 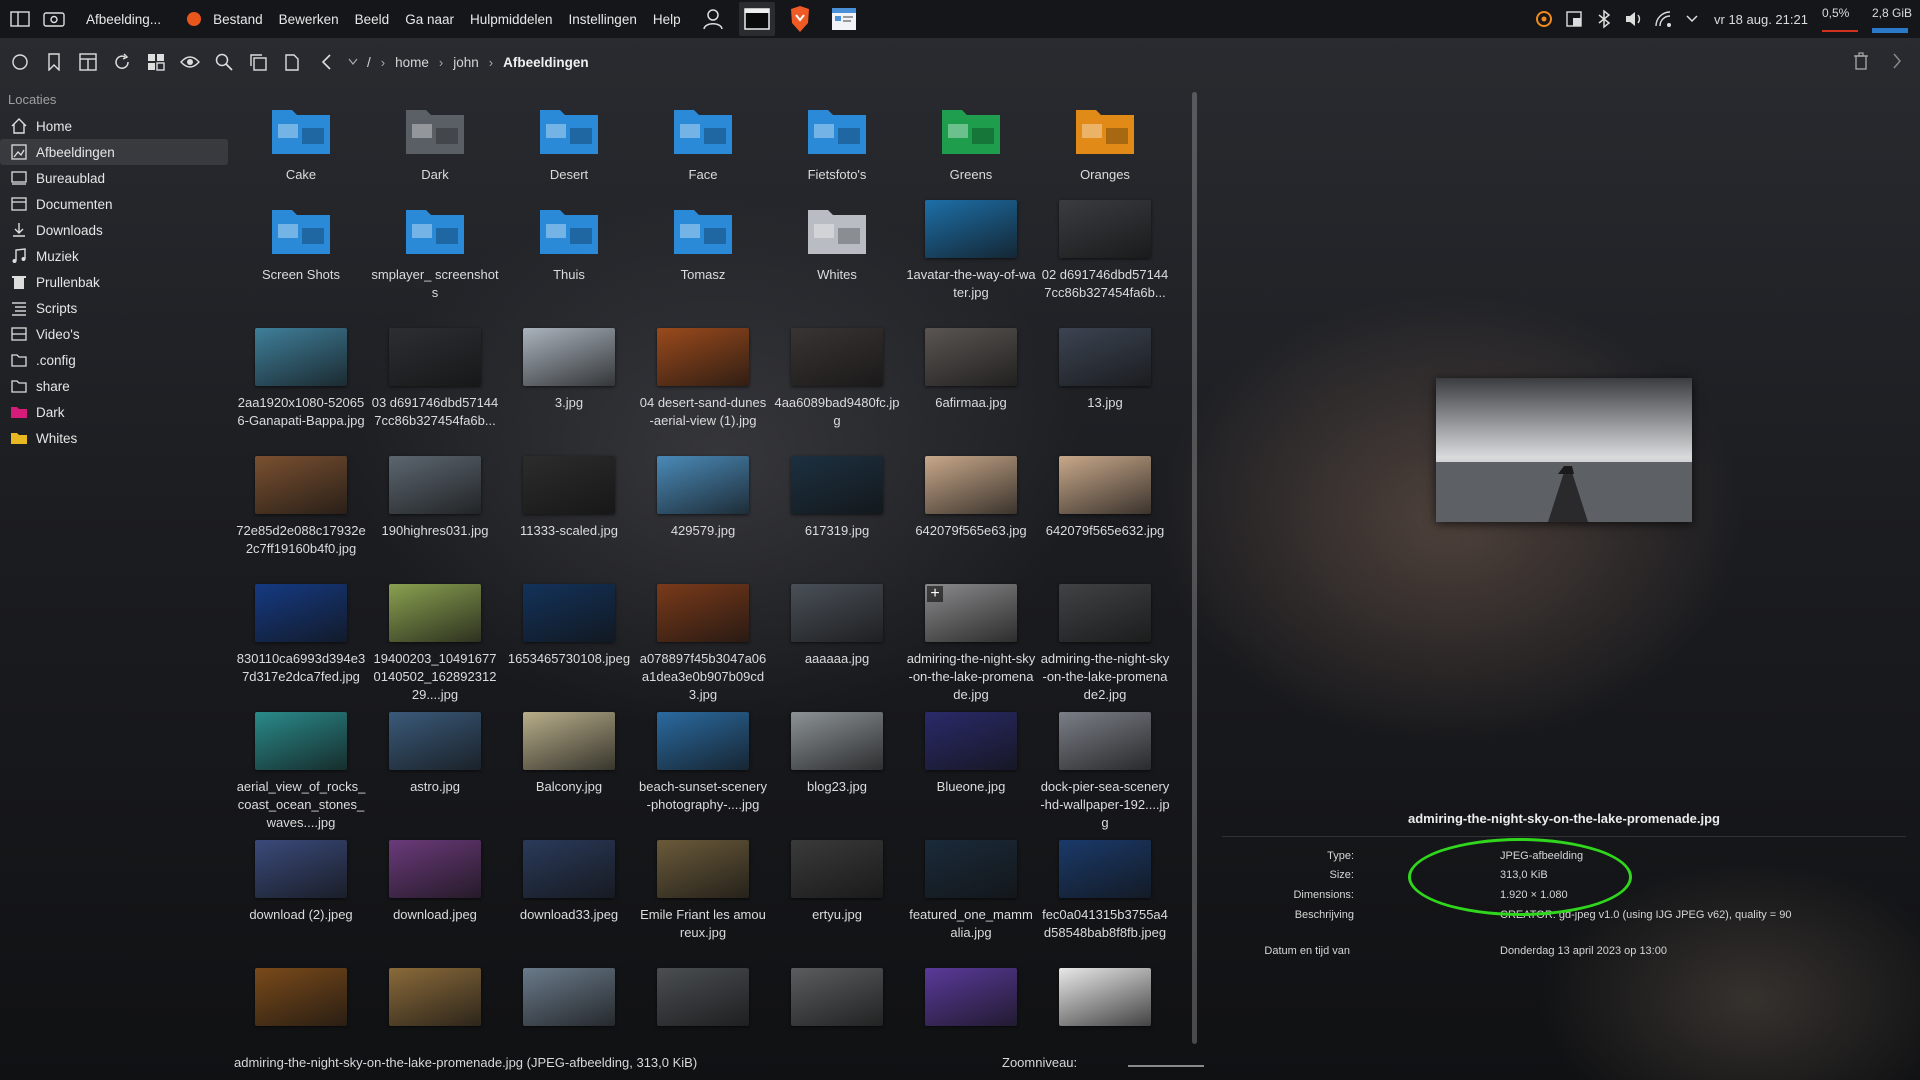 What do you see at coordinates (713, 19) in the screenshot?
I see `user-icon` at bounding box center [713, 19].